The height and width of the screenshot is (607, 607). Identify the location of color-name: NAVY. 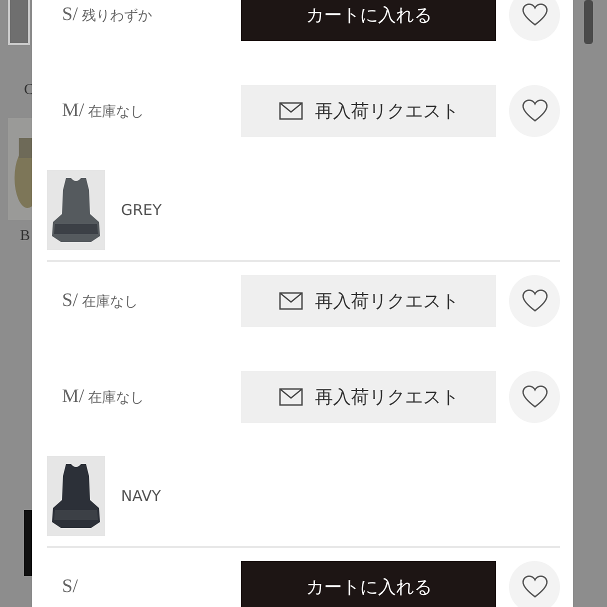
(141, 496).